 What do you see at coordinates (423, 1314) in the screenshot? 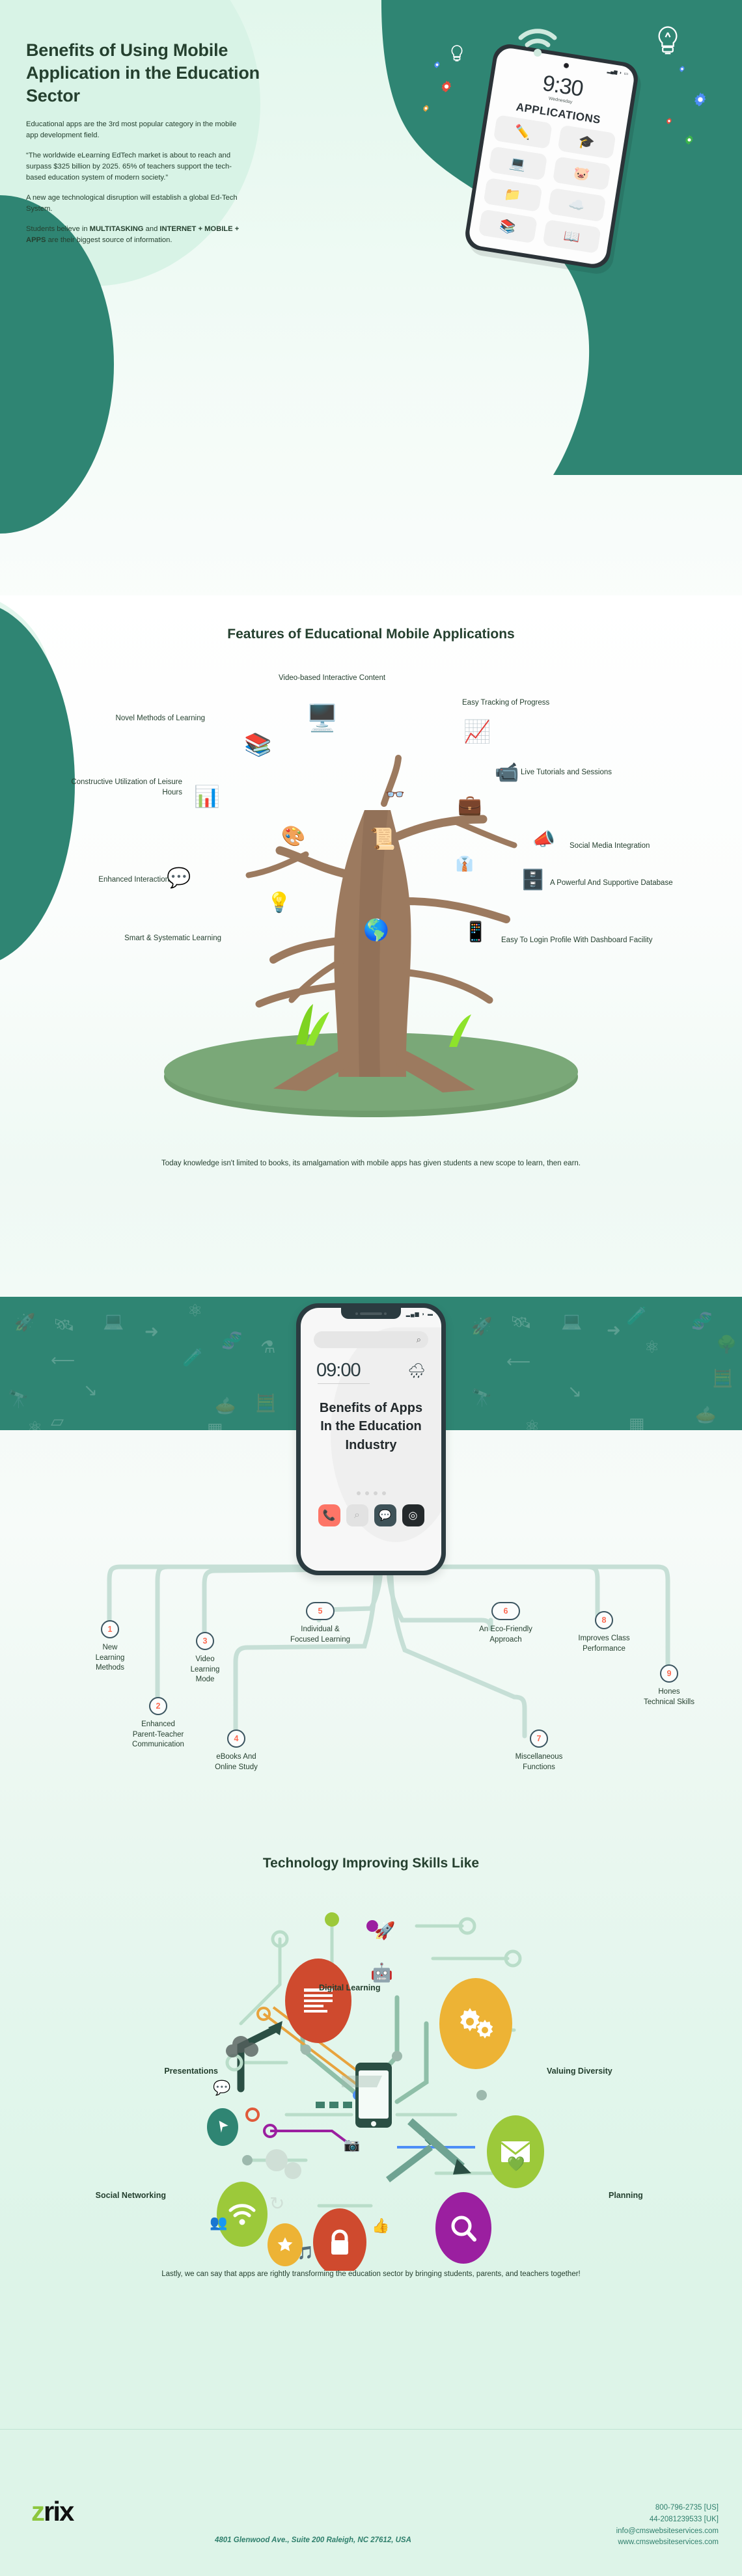
I see `wifi-icon: ◗` at bounding box center [423, 1314].